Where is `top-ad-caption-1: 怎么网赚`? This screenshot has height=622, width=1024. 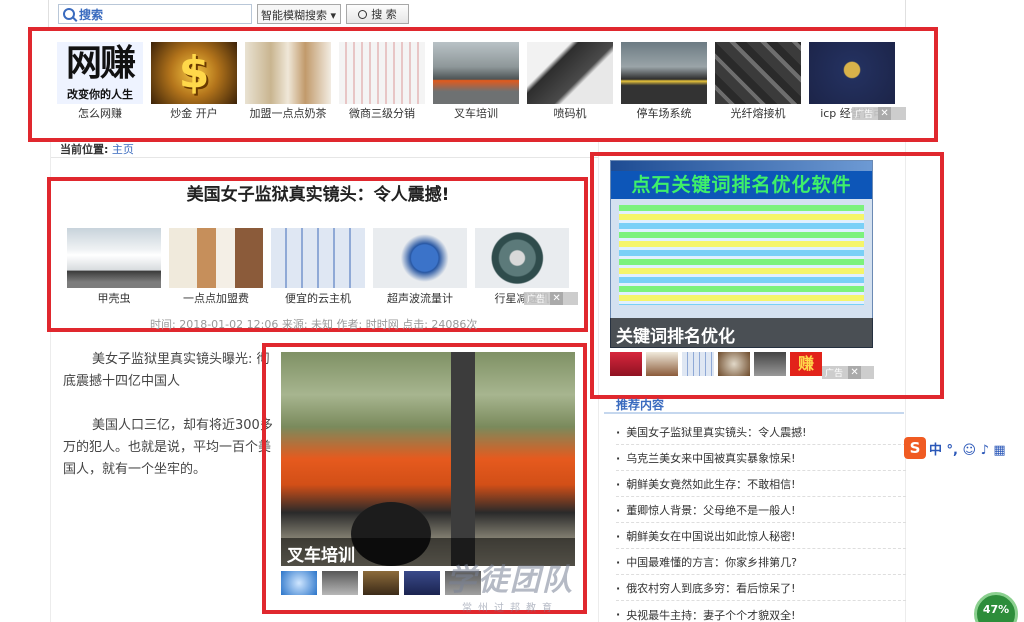 top-ad-caption-1: 怎么网赚 is located at coordinates (100, 113).